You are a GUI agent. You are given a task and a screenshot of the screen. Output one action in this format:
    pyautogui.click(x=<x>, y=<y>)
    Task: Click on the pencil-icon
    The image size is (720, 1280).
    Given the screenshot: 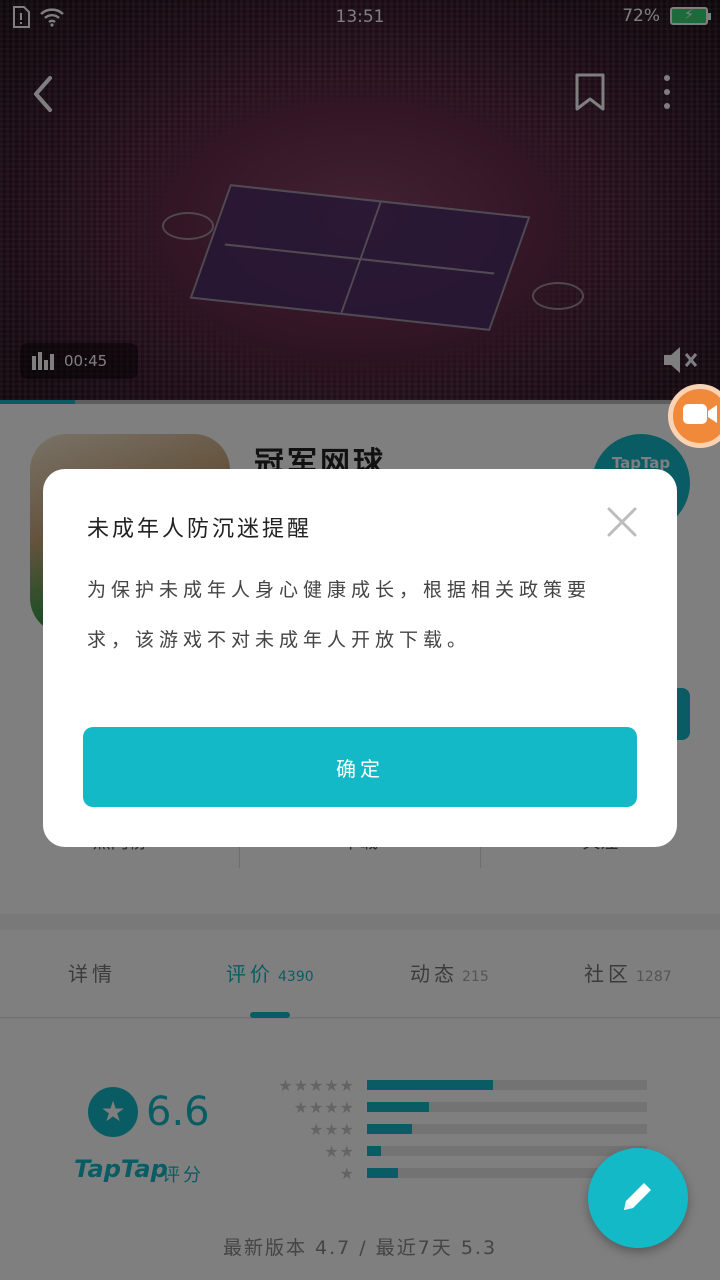 What is the action you would take?
    pyautogui.click(x=638, y=1198)
    